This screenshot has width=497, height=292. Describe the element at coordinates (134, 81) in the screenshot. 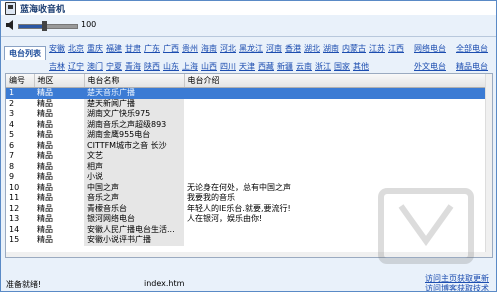

I see `column-header-name: 电台名称` at that location.